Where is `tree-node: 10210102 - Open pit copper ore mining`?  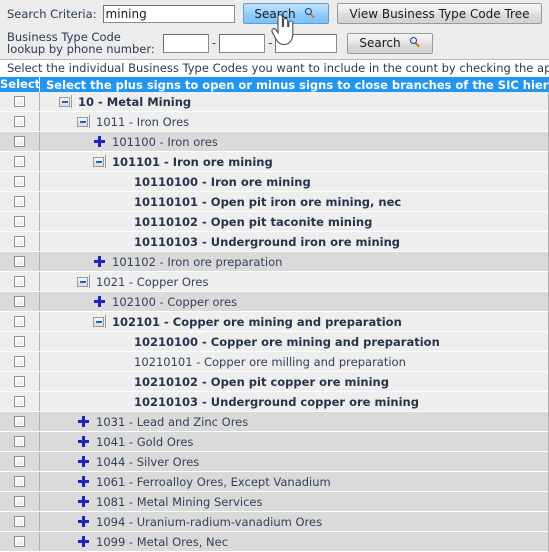 tree-node: 10210102 - Open pit copper ore mining is located at coordinates (294, 381).